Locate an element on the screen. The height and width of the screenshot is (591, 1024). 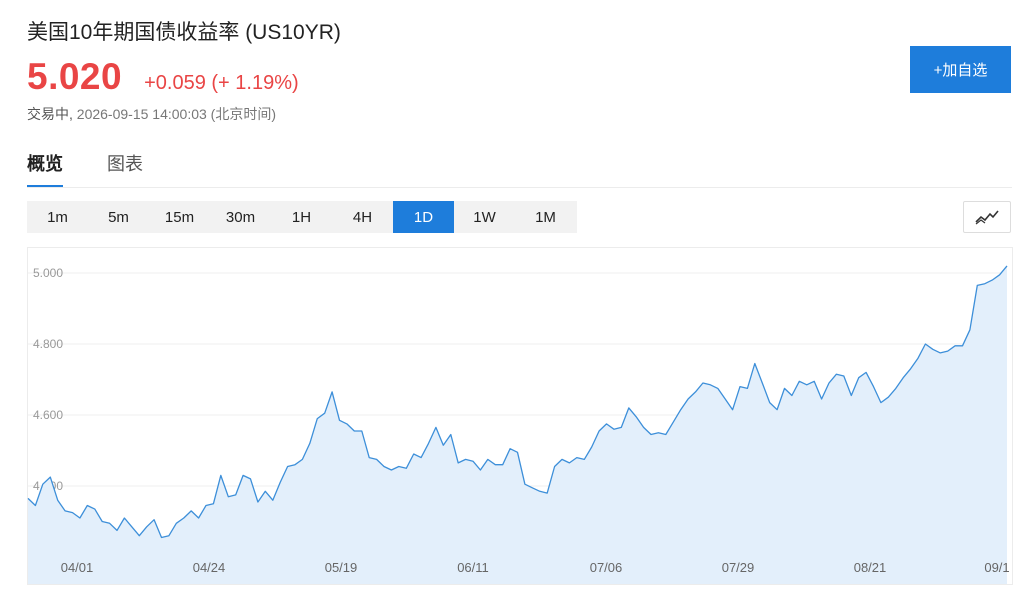
trading-status: 交易中, 2026-09-15 14:00:03 (北京时间) is located at coordinates (151, 114).